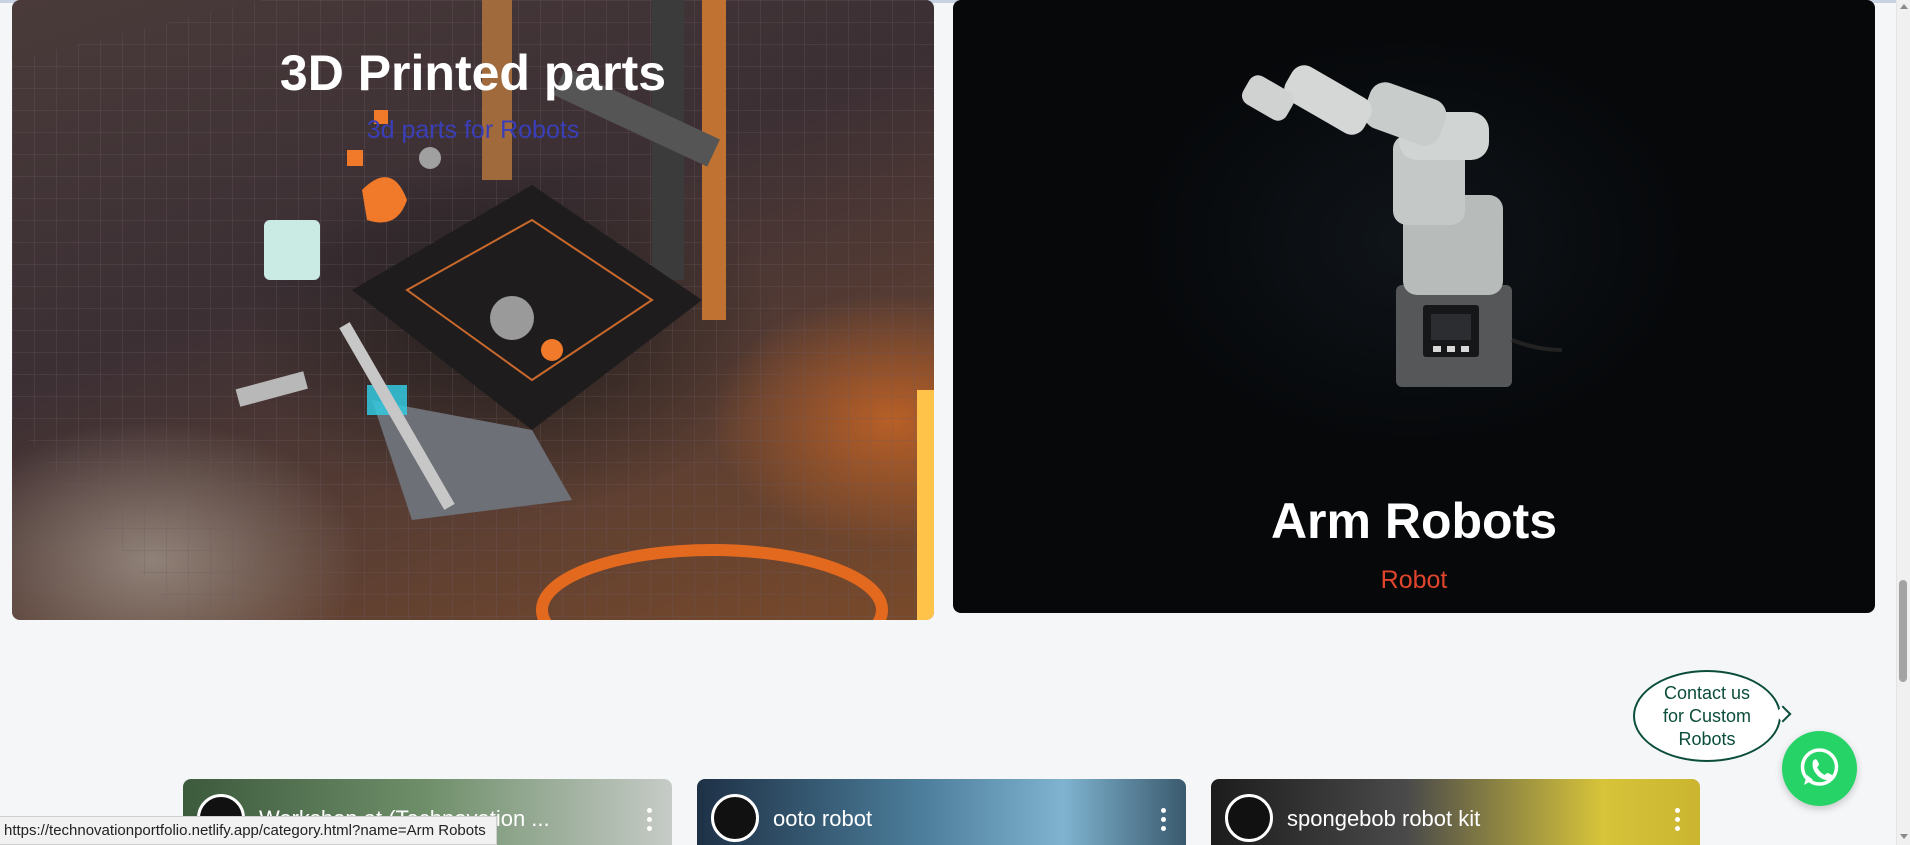 Image resolution: width=1910 pixels, height=845 pixels. What do you see at coordinates (941, 812) in the screenshot?
I see `youtube-video-card: ooto robot` at bounding box center [941, 812].